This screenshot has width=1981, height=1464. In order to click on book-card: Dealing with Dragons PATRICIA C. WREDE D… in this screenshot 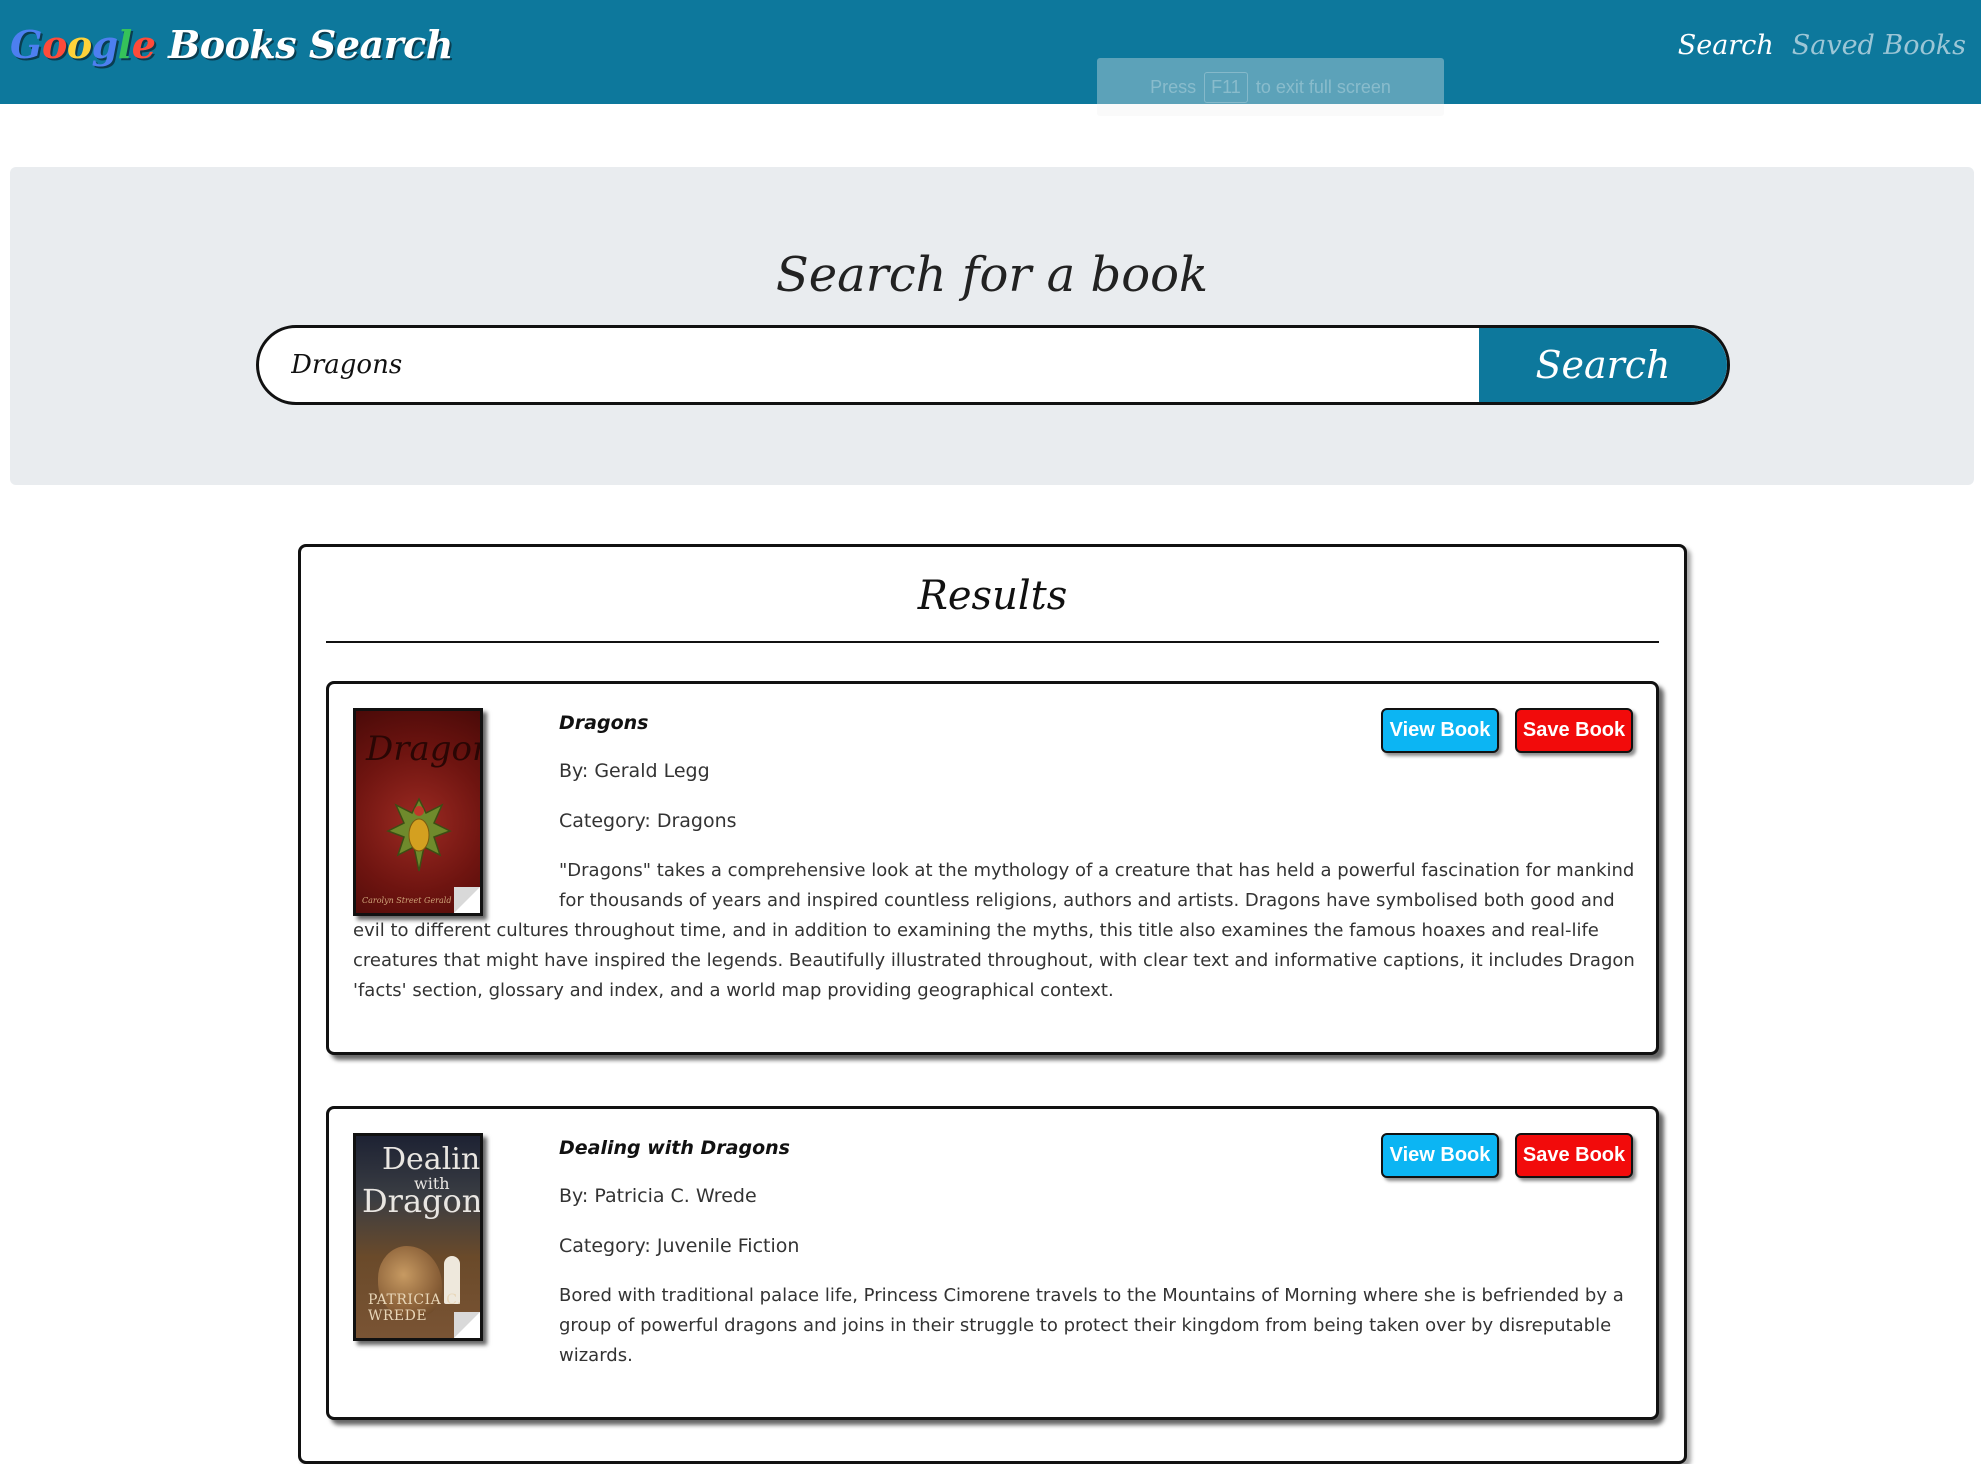, I will do `click(992, 1263)`.